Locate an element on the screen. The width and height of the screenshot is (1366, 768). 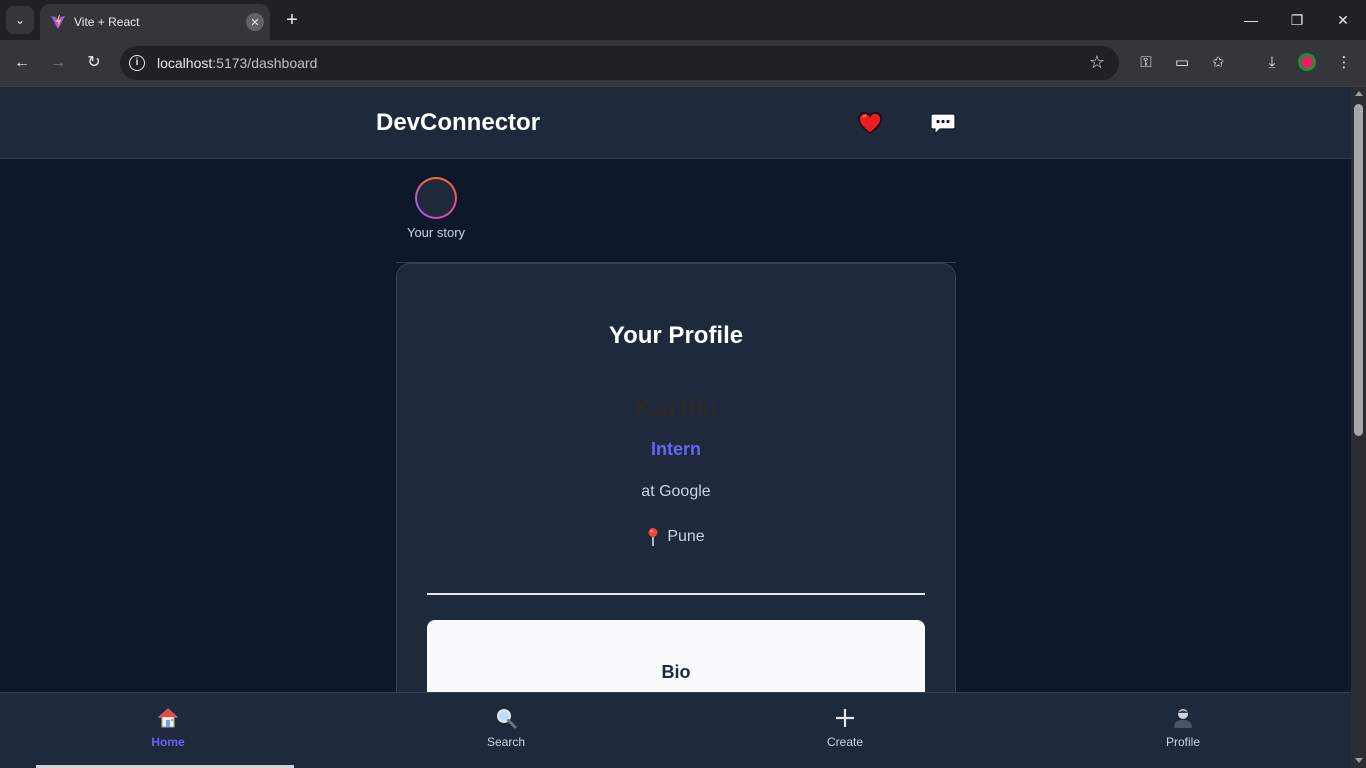
profile-heading: Your Profile is located at coordinates (676, 335).